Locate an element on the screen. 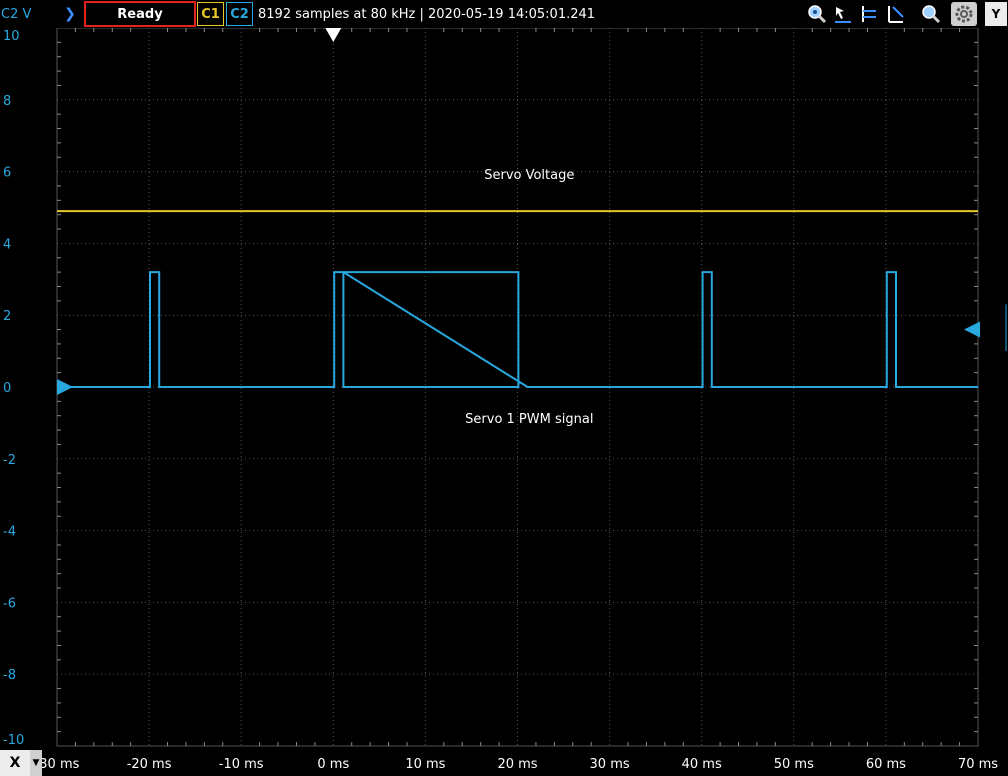 The height and width of the screenshot is (776, 1008). x-tick-label: -10 ms is located at coordinates (241, 764).